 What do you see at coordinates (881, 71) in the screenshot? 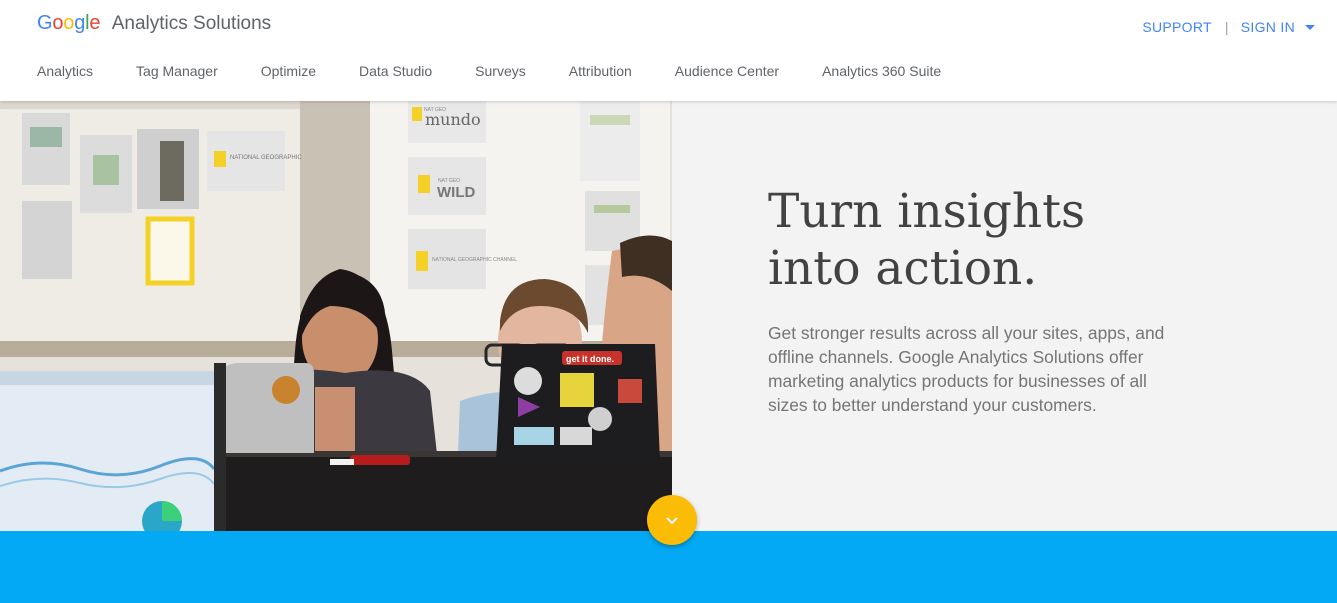
I see `nav-item-analytics-360-suite: Analytics 360 Suite` at bounding box center [881, 71].